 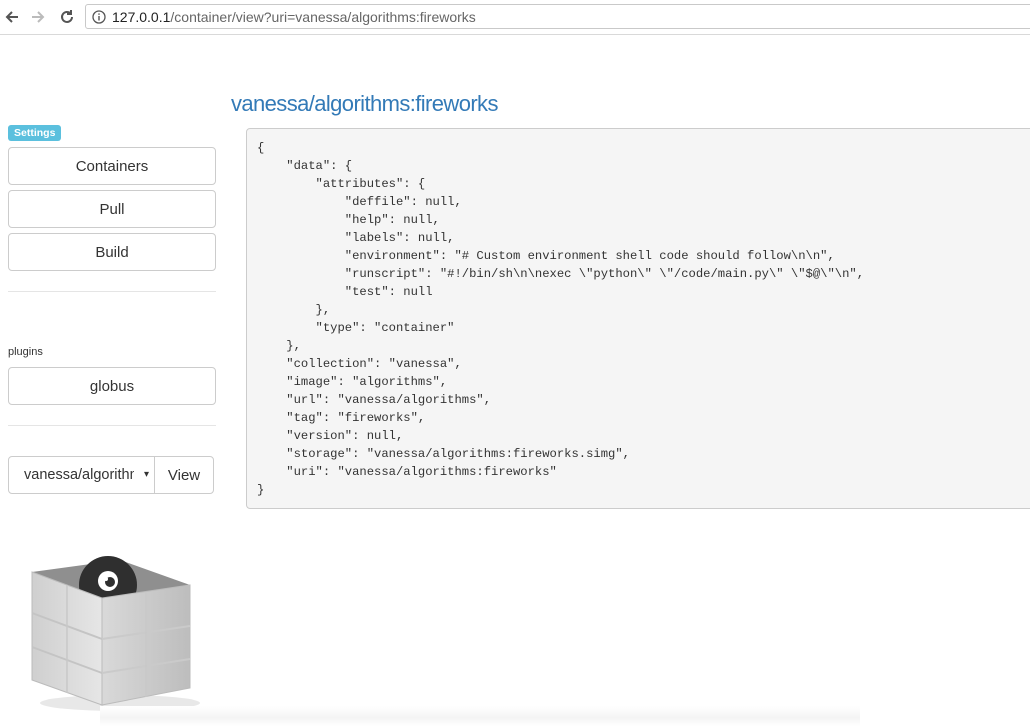 I want to click on page-footer-shadow, so click(x=480, y=716).